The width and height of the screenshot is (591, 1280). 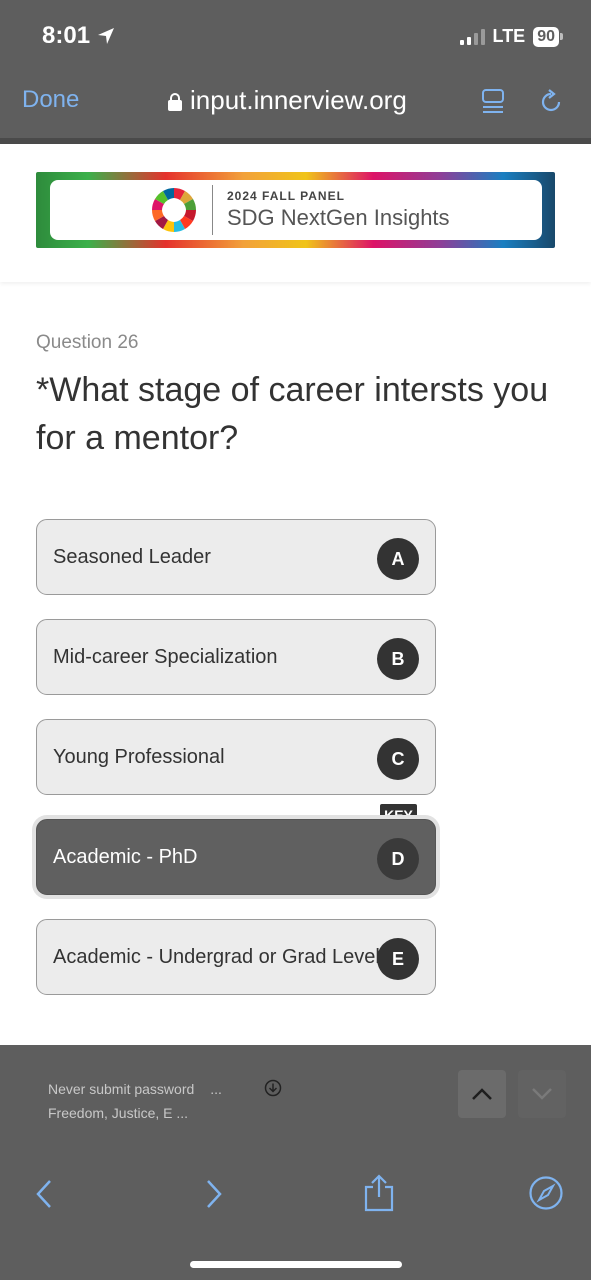 What do you see at coordinates (106, 36) in the screenshot?
I see `location-arrow-icon` at bounding box center [106, 36].